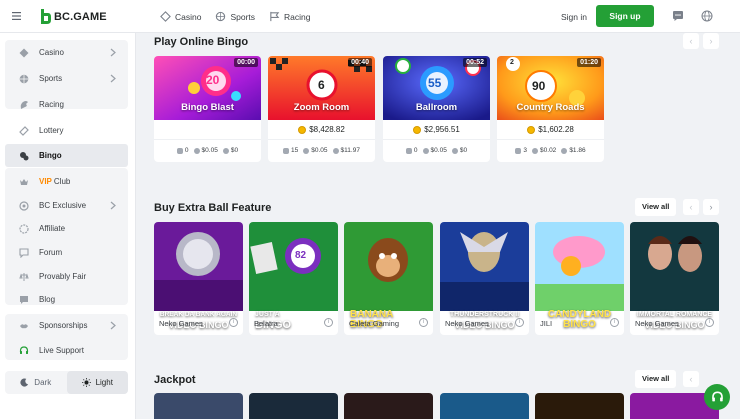 This screenshot has width=740, height=419. I want to click on chat-icon, so click(678, 16).